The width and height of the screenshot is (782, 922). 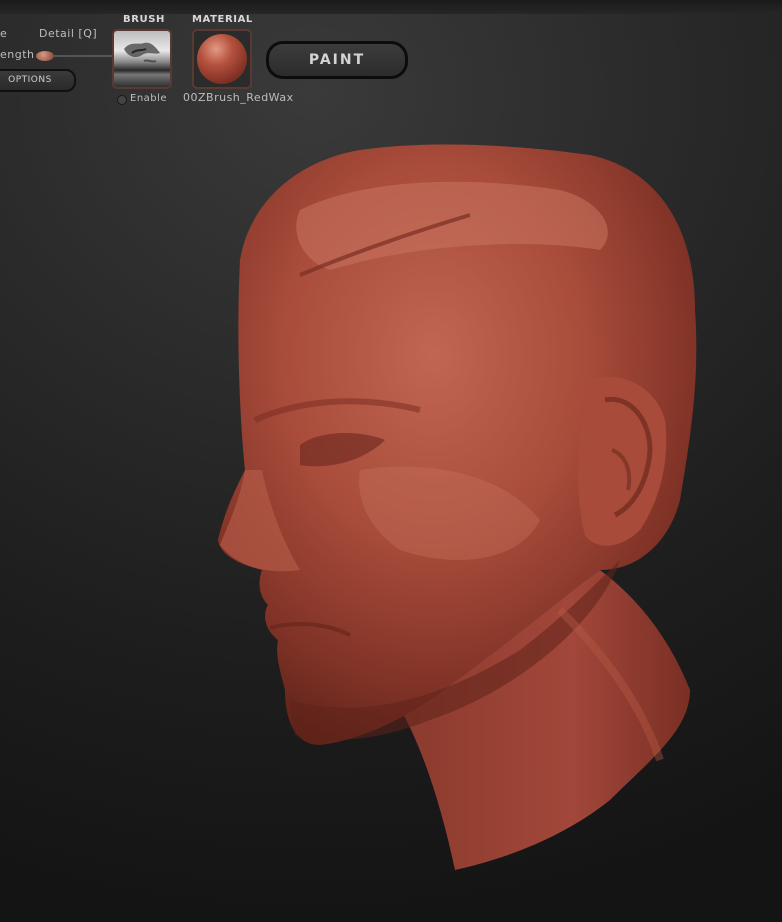 I want to click on cut-label: e, so click(x=4, y=33).